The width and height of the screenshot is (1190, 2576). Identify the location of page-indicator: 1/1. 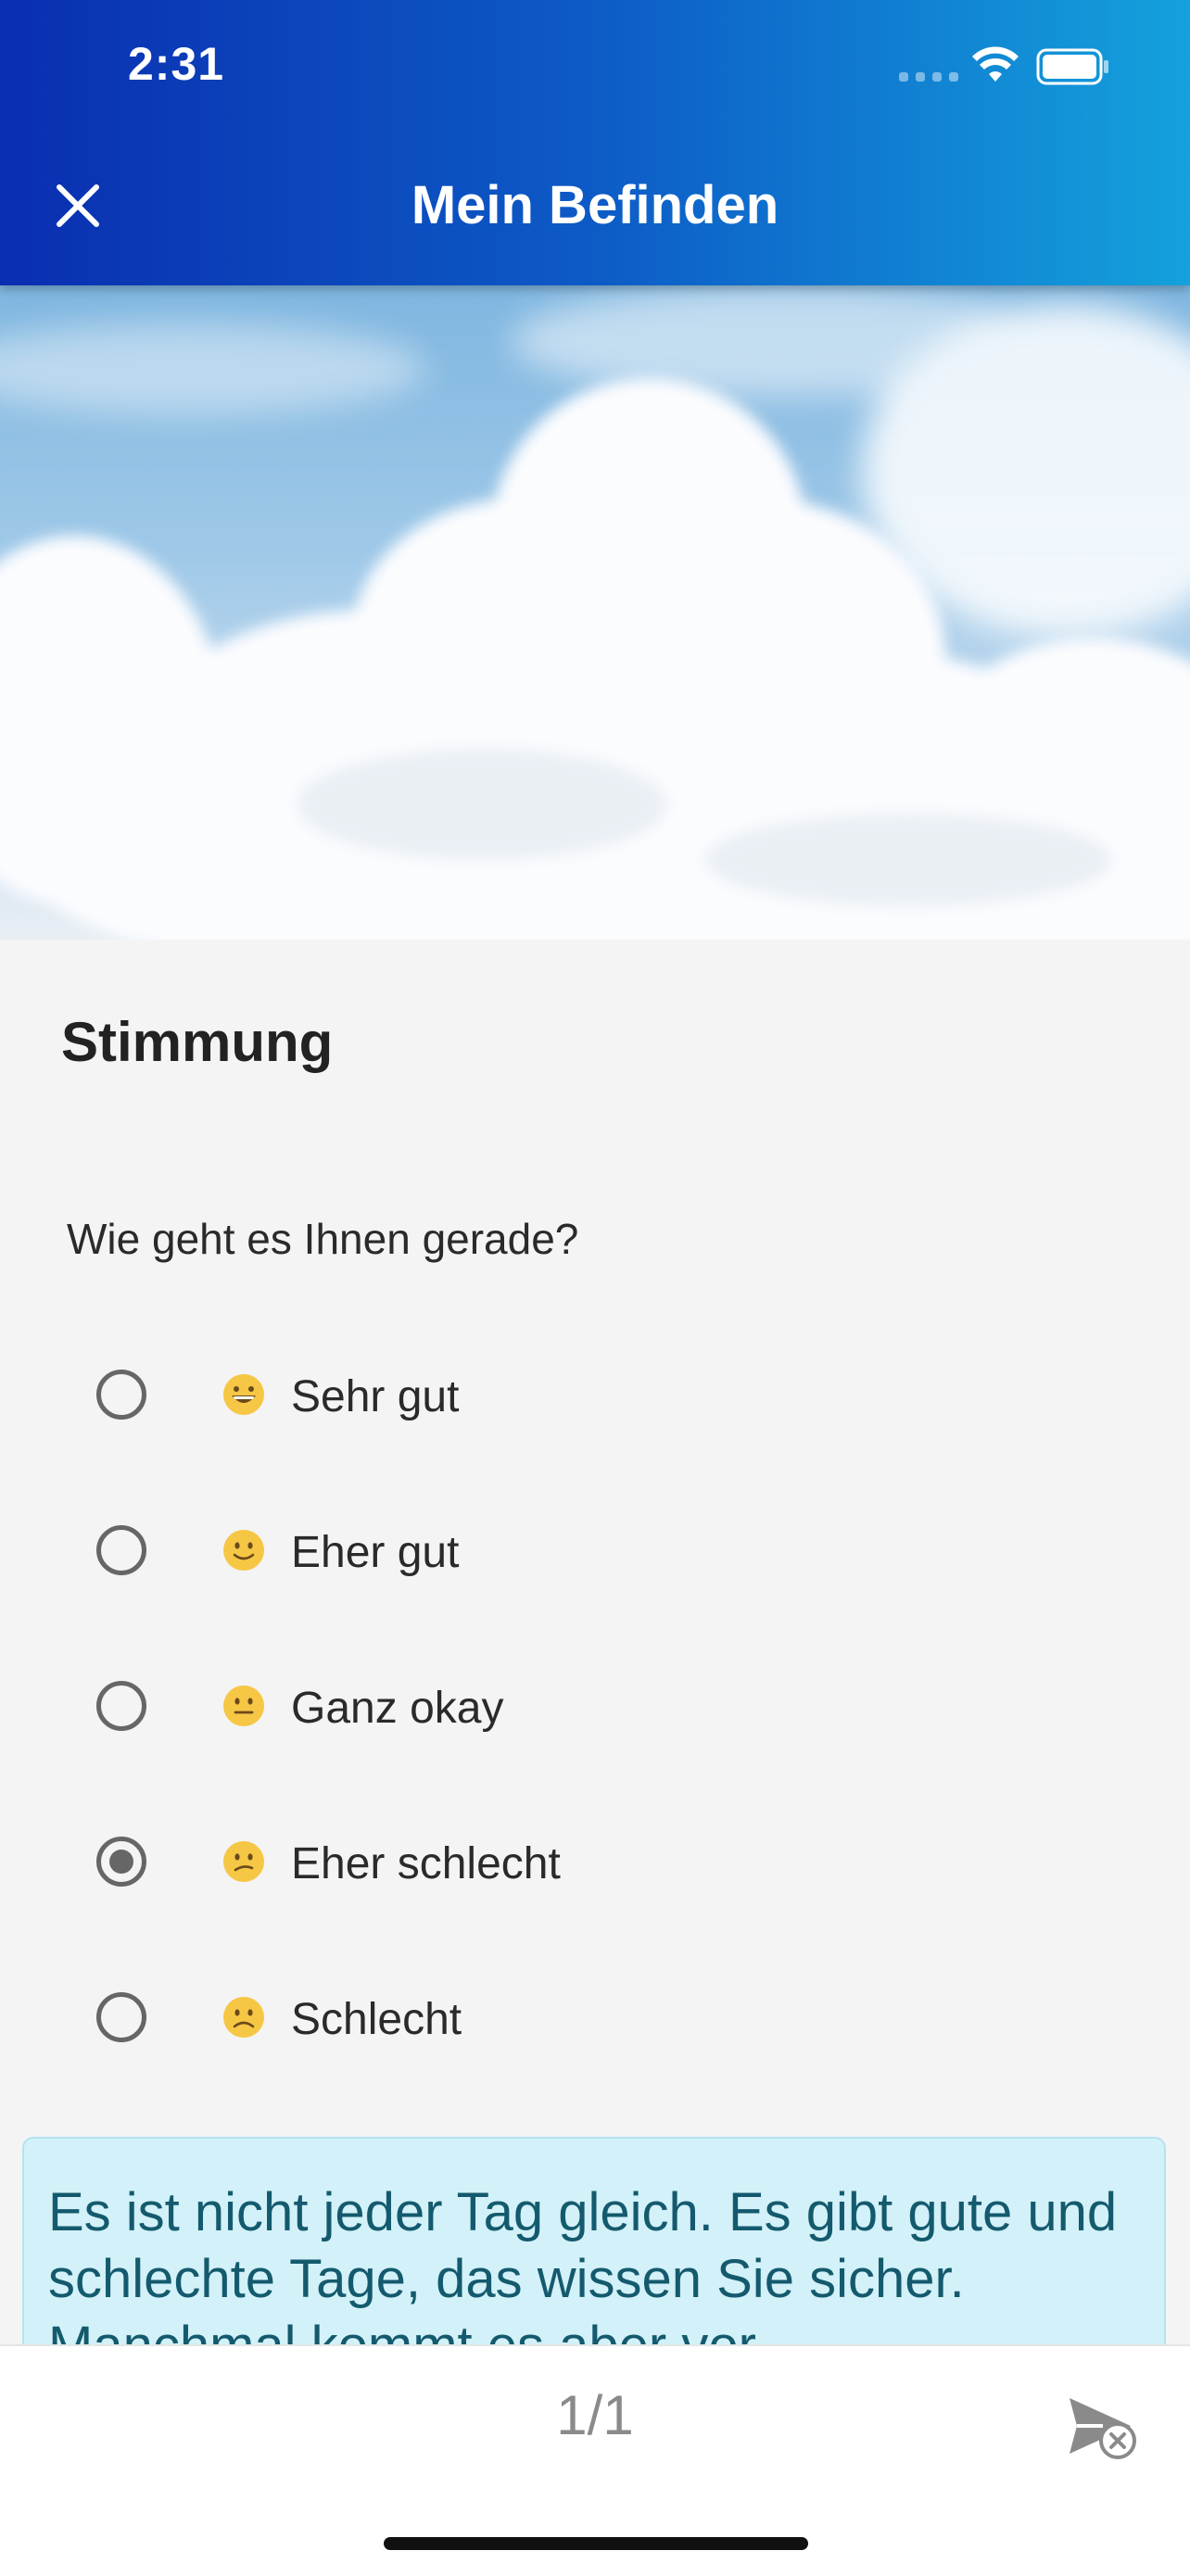
(595, 2415).